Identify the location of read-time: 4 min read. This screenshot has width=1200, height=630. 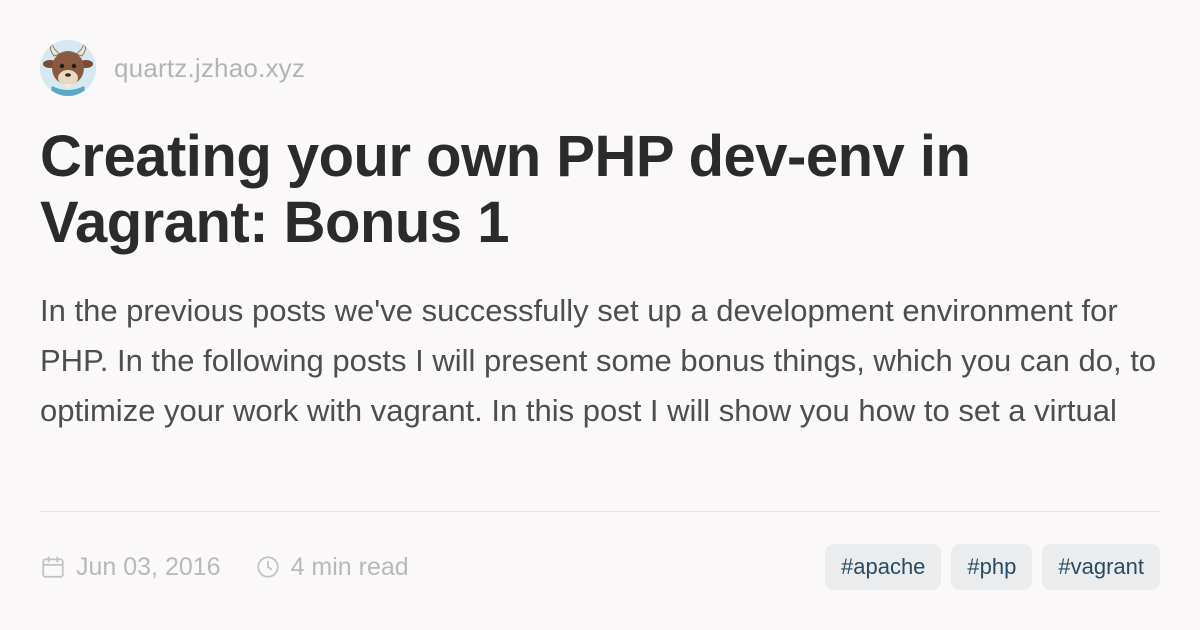
(332, 567).